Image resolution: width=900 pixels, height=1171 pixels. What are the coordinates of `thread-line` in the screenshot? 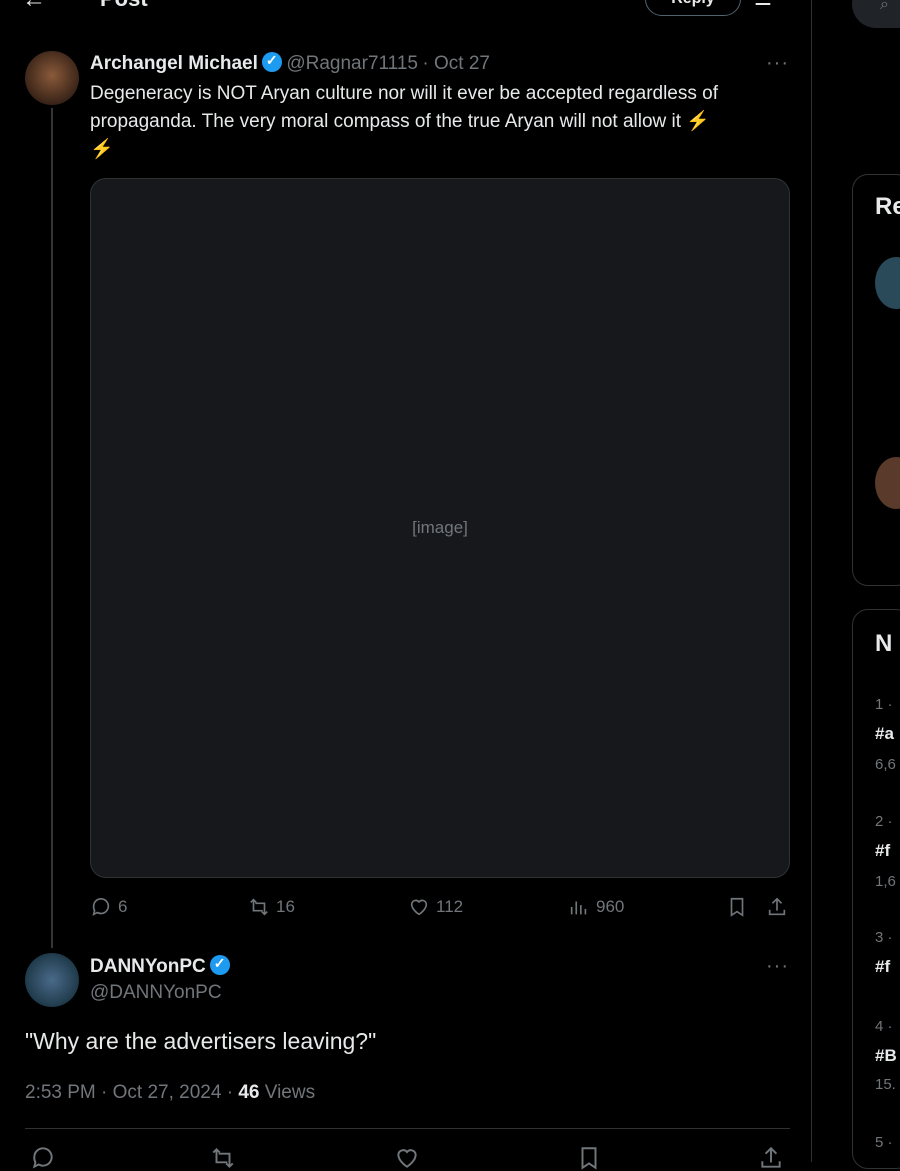 It's located at (52, 528).